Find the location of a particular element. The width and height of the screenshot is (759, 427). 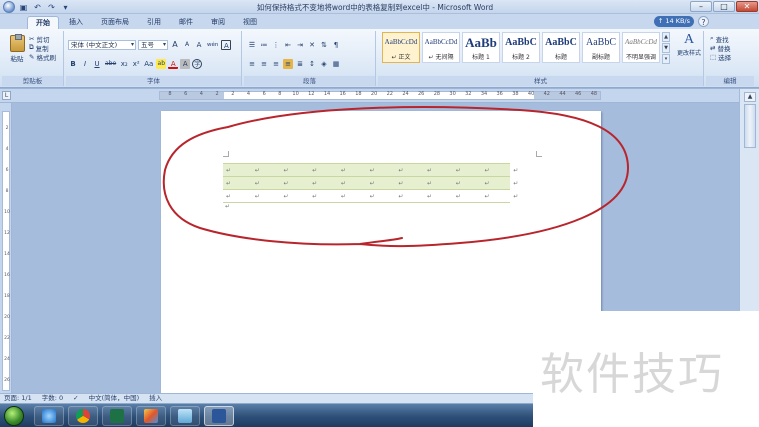

style-heading-1: AaBb 标题 1 is located at coordinates (481, 47).